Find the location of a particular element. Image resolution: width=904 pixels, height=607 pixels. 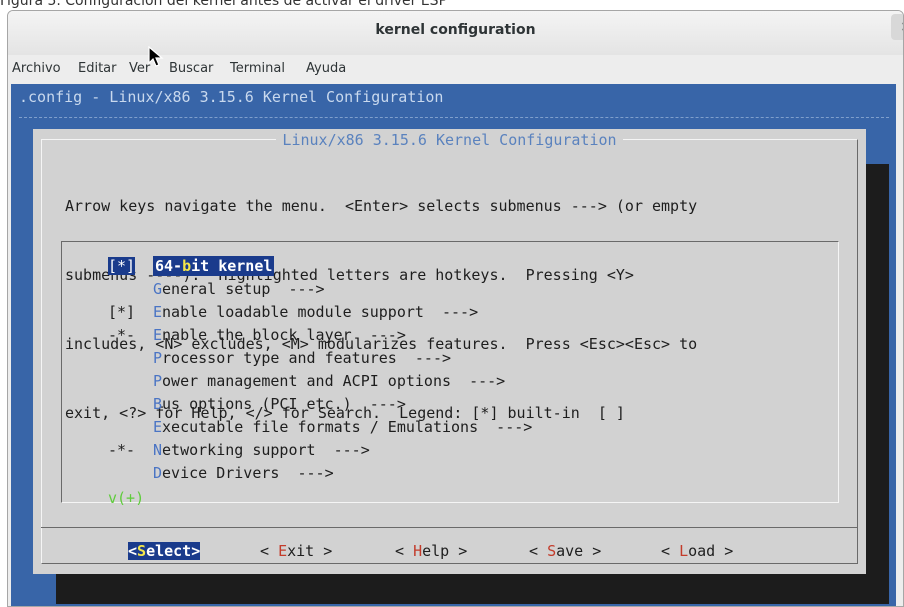

button-divider is located at coordinates (449, 527).